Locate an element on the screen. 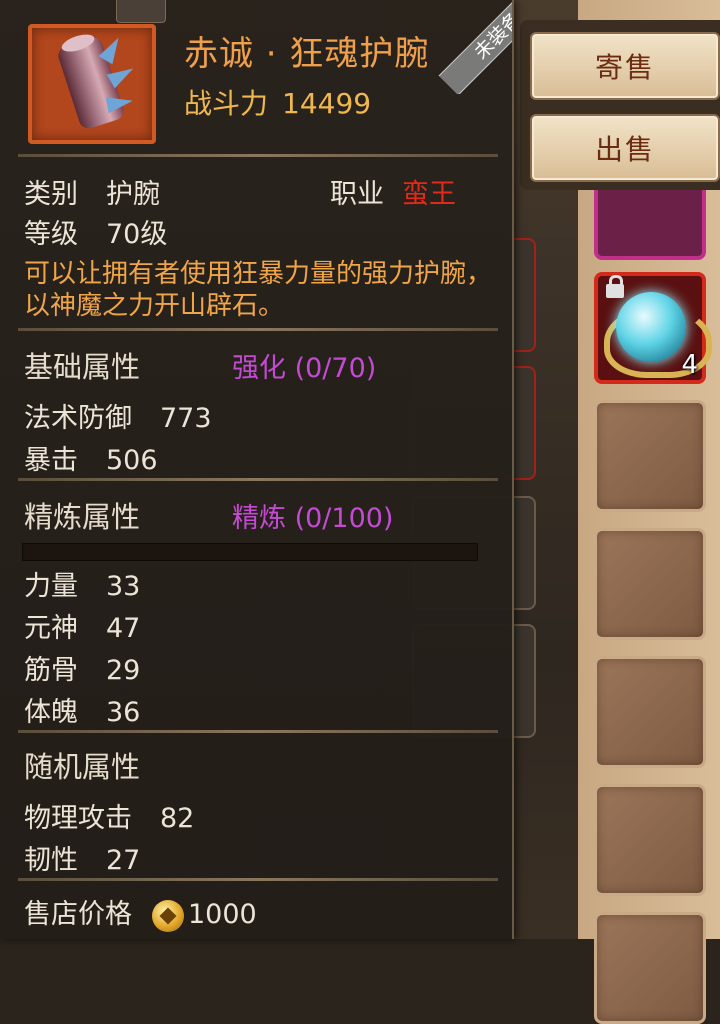 The height and width of the screenshot is (1024, 720). combat-power-value: 14499 is located at coordinates (327, 103).